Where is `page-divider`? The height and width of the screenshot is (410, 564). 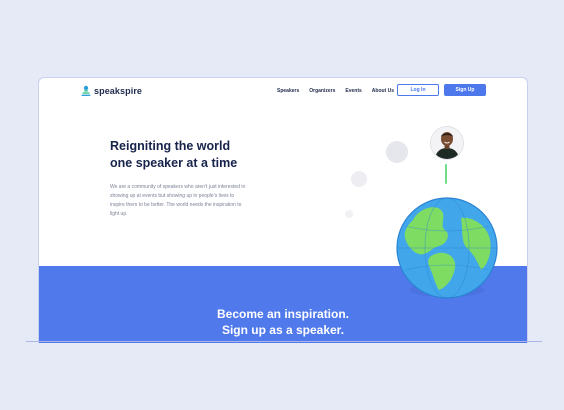
page-divider is located at coordinates (284, 341).